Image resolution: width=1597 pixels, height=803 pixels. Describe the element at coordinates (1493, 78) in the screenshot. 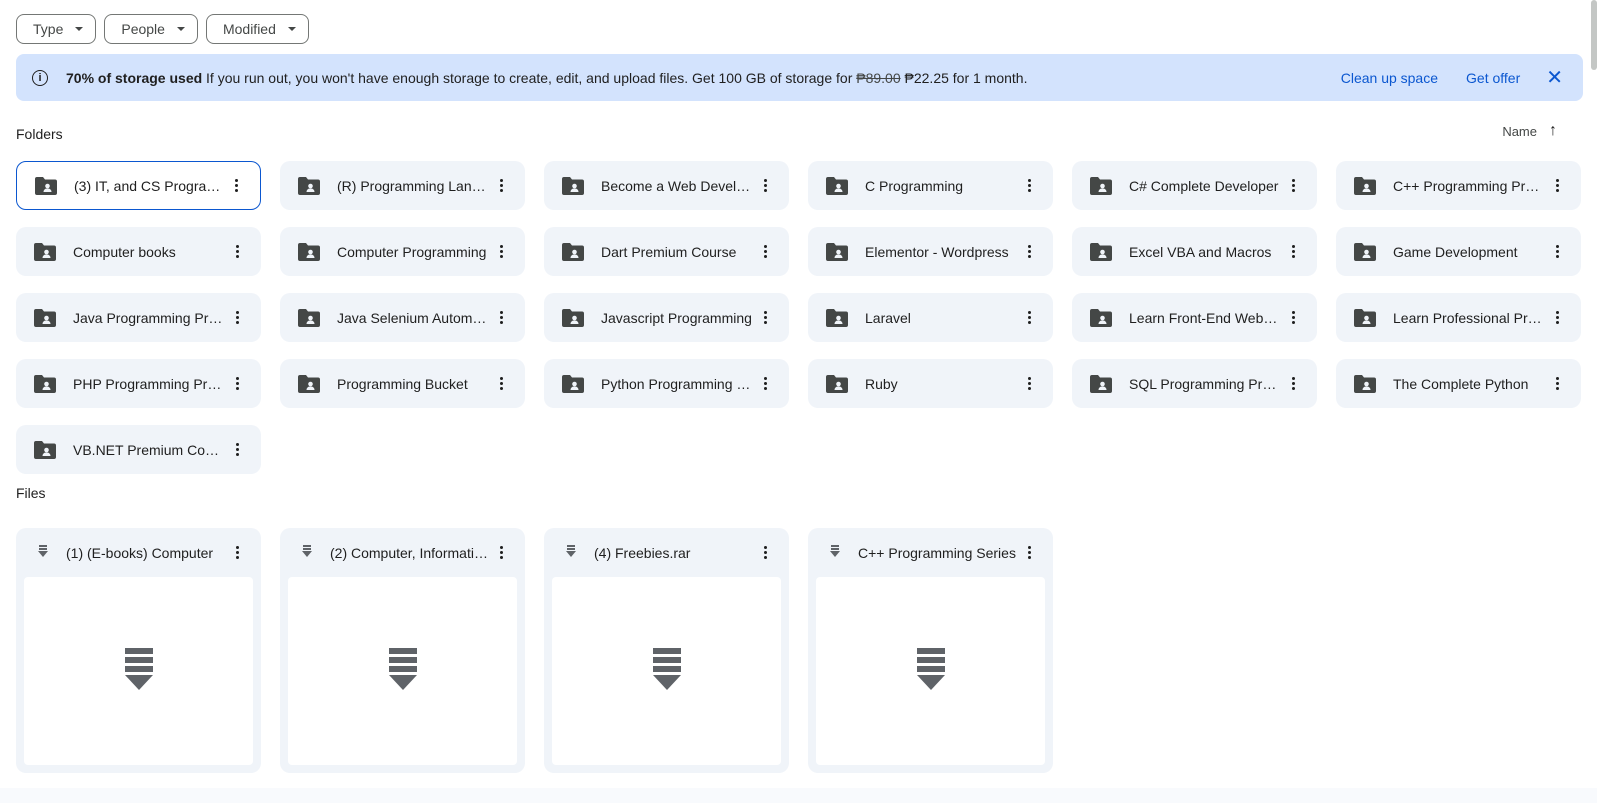

I see `get-offer-link: Get offer` at that location.